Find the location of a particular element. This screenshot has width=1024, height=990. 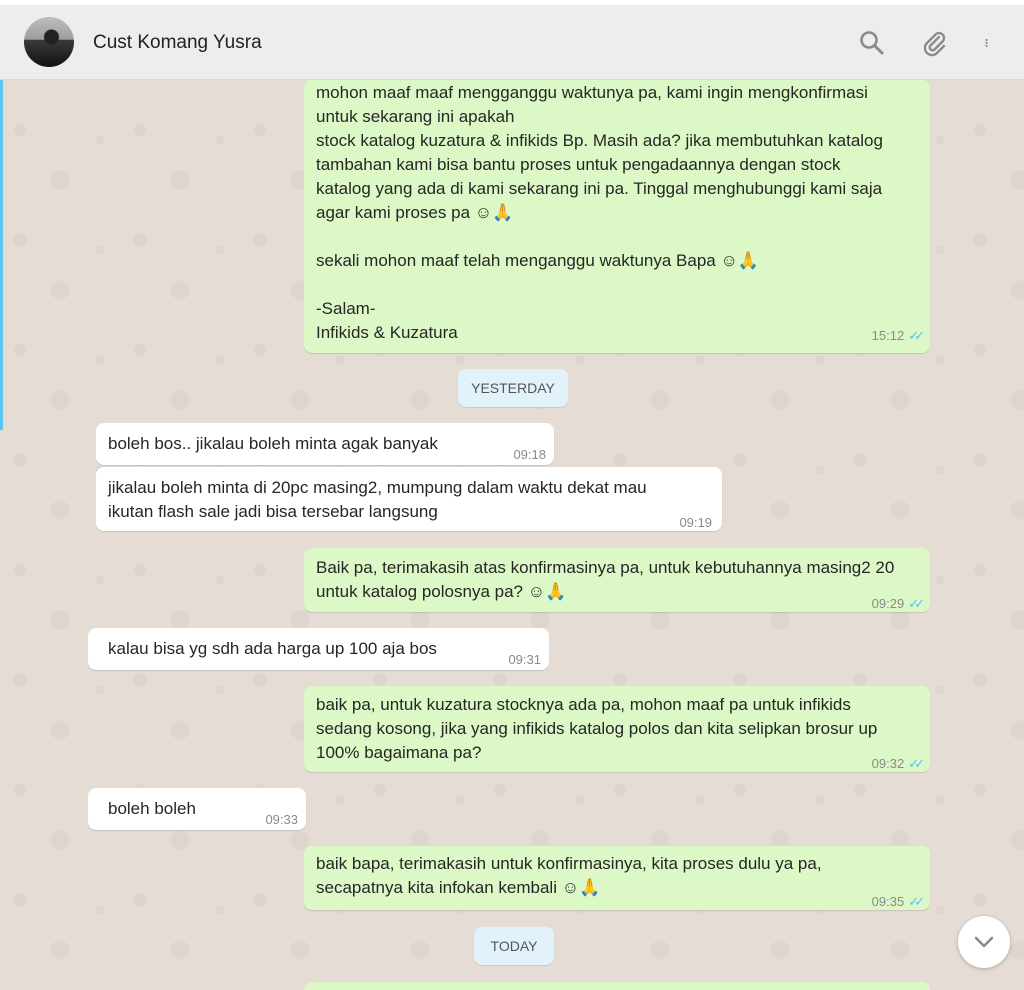

contact-avatar is located at coordinates (49, 42).